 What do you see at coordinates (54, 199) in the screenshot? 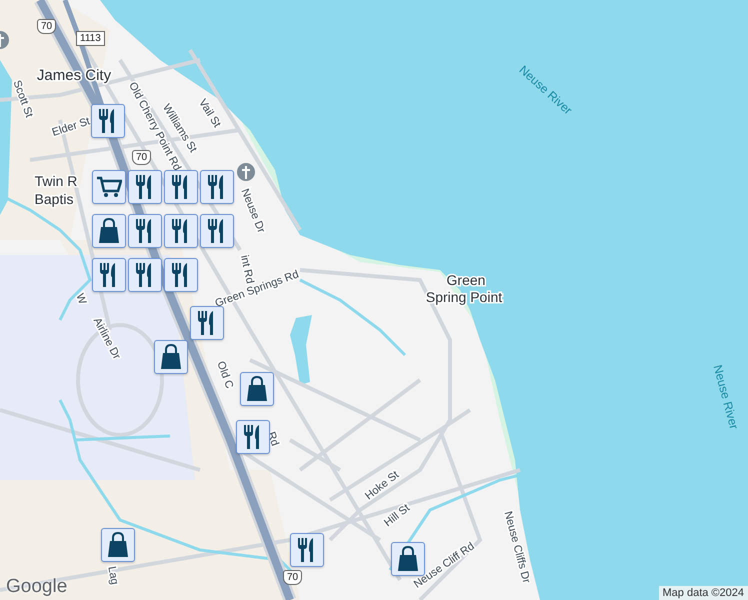
I see `place-label: Baptis` at bounding box center [54, 199].